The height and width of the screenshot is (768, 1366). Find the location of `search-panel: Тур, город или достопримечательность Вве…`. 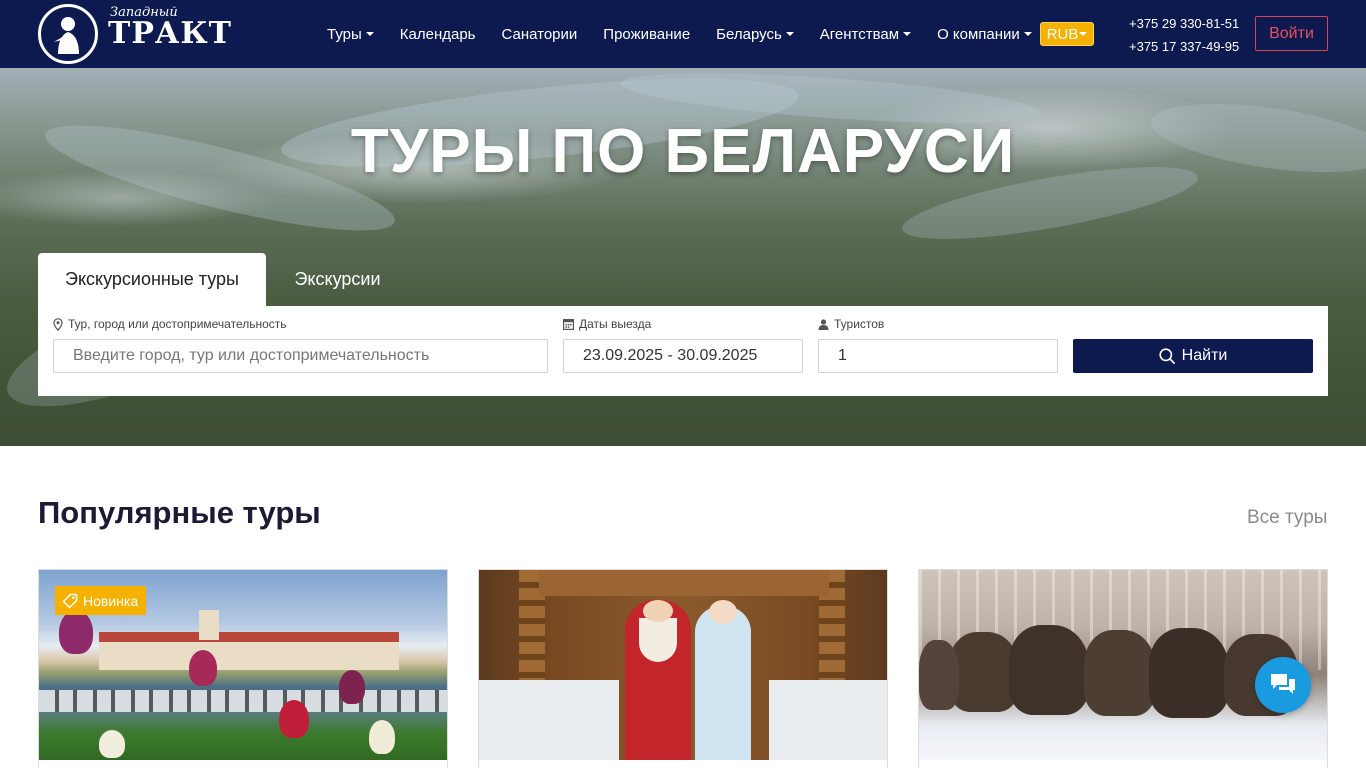

search-panel: Тур, город или достопримечательность Вве… is located at coordinates (683, 351).